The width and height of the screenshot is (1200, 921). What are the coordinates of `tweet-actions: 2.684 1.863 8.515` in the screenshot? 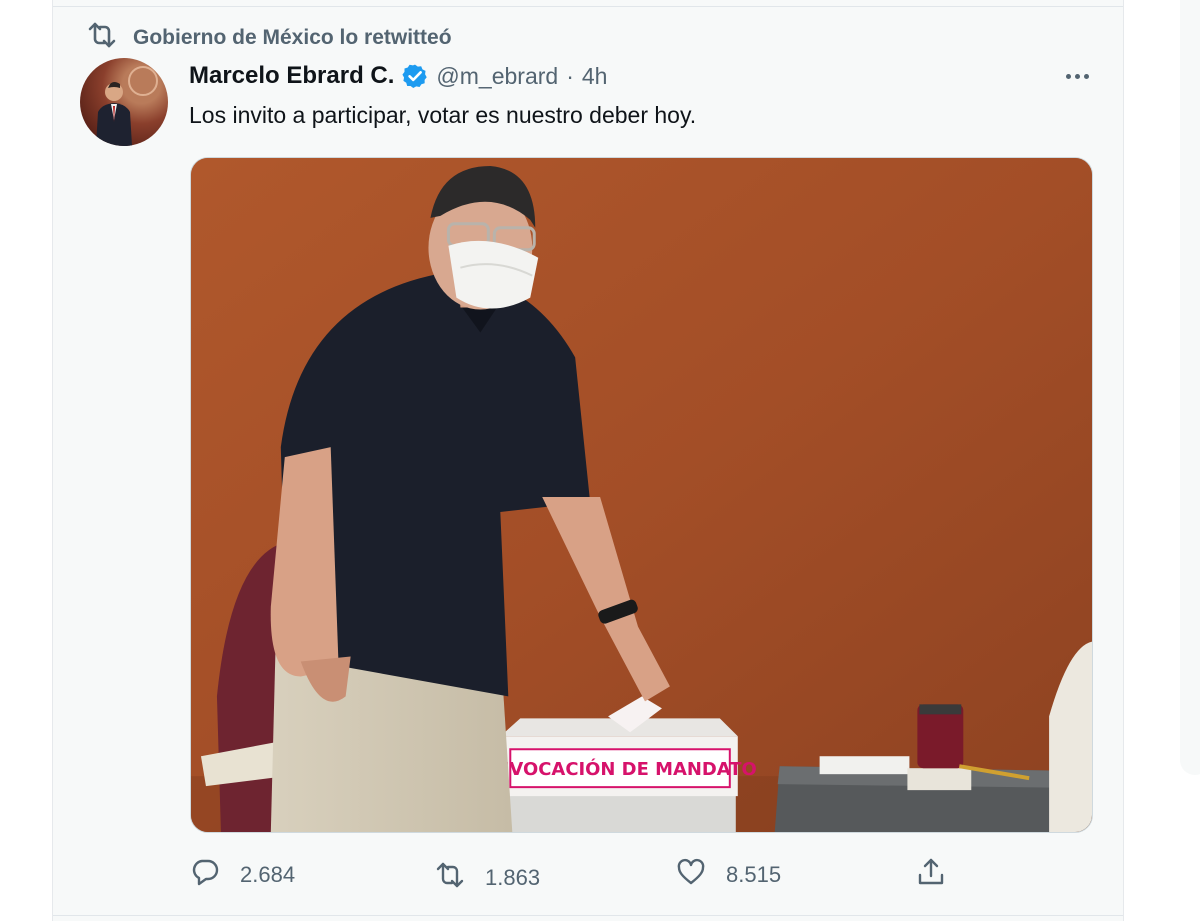 It's located at (580, 875).